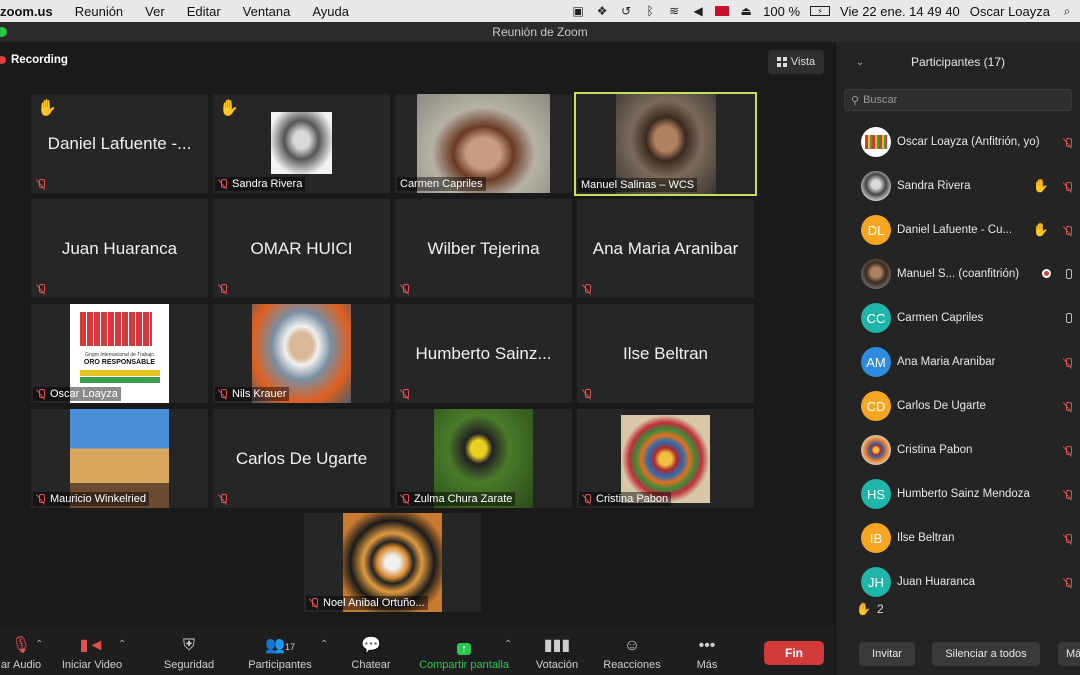 Image resolution: width=1080 pixels, height=675 pixels. What do you see at coordinates (876, 582) in the screenshot?
I see `avatar: JH` at bounding box center [876, 582].